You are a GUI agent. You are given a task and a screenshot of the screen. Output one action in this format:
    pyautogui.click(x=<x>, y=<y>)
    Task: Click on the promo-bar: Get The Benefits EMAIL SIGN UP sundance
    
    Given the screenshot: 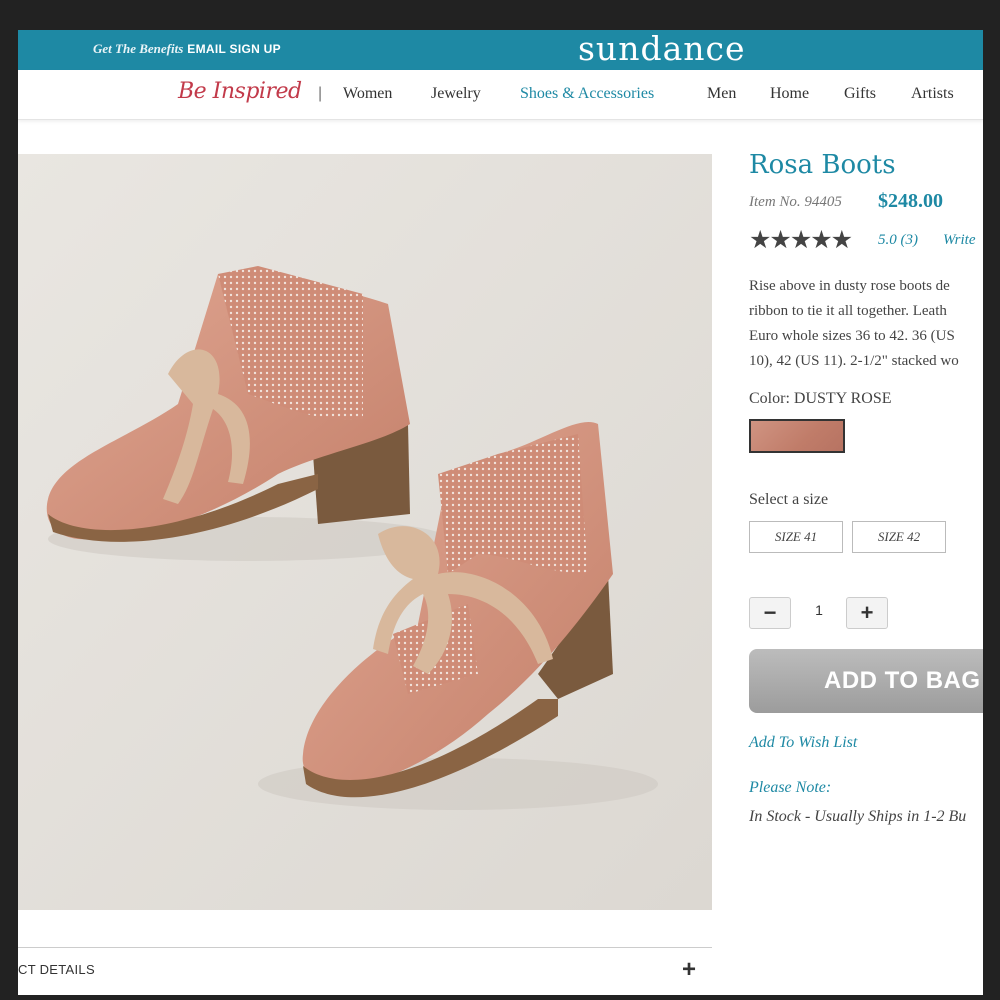 What is the action you would take?
    pyautogui.click(x=500, y=50)
    